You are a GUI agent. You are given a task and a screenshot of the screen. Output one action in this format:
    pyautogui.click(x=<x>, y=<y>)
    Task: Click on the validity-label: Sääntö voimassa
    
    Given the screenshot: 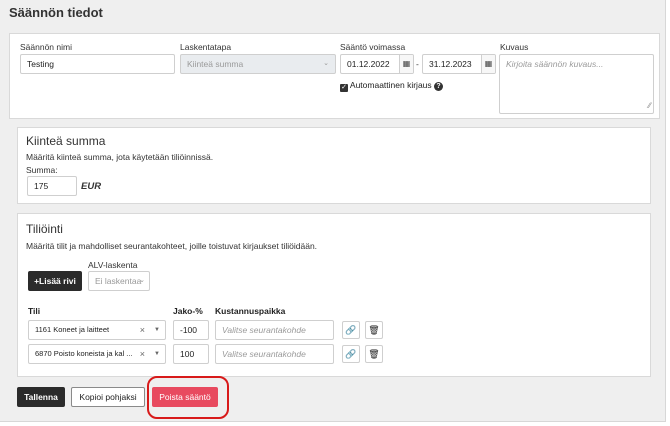 What is the action you would take?
    pyautogui.click(x=373, y=47)
    